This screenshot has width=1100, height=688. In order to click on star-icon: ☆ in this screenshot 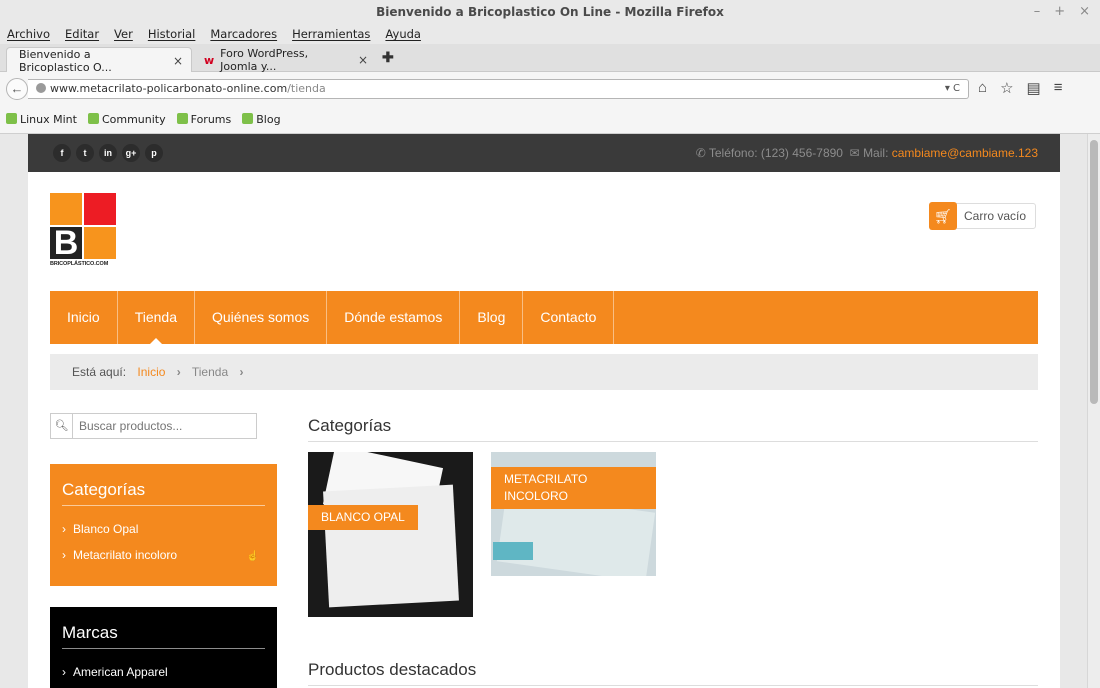, I will do `click(1006, 88)`.